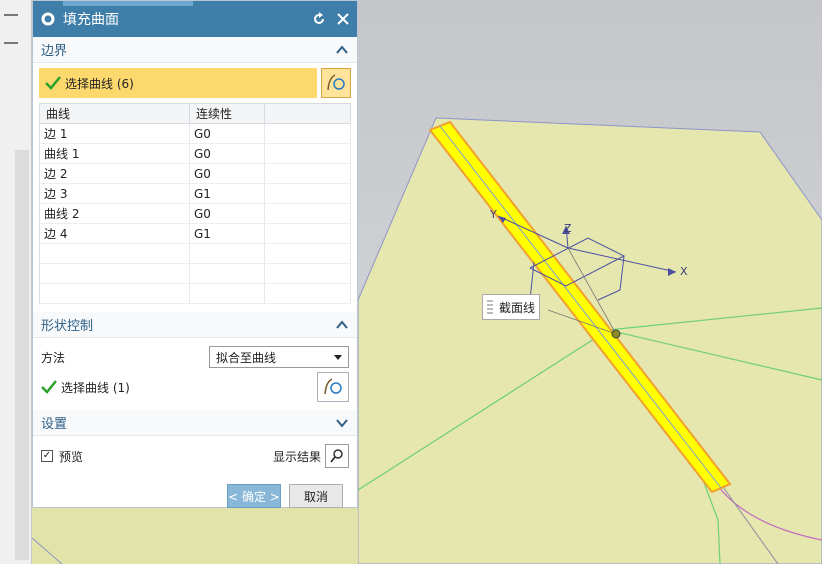 The height and width of the screenshot is (564, 822). I want to click on reset-icon, so click(319, 19).